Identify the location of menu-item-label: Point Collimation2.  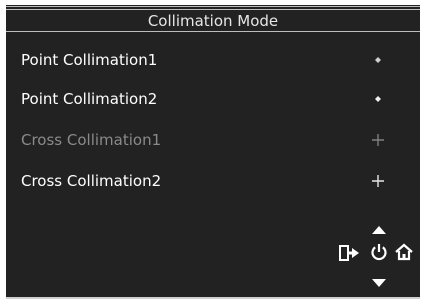
(89, 99).